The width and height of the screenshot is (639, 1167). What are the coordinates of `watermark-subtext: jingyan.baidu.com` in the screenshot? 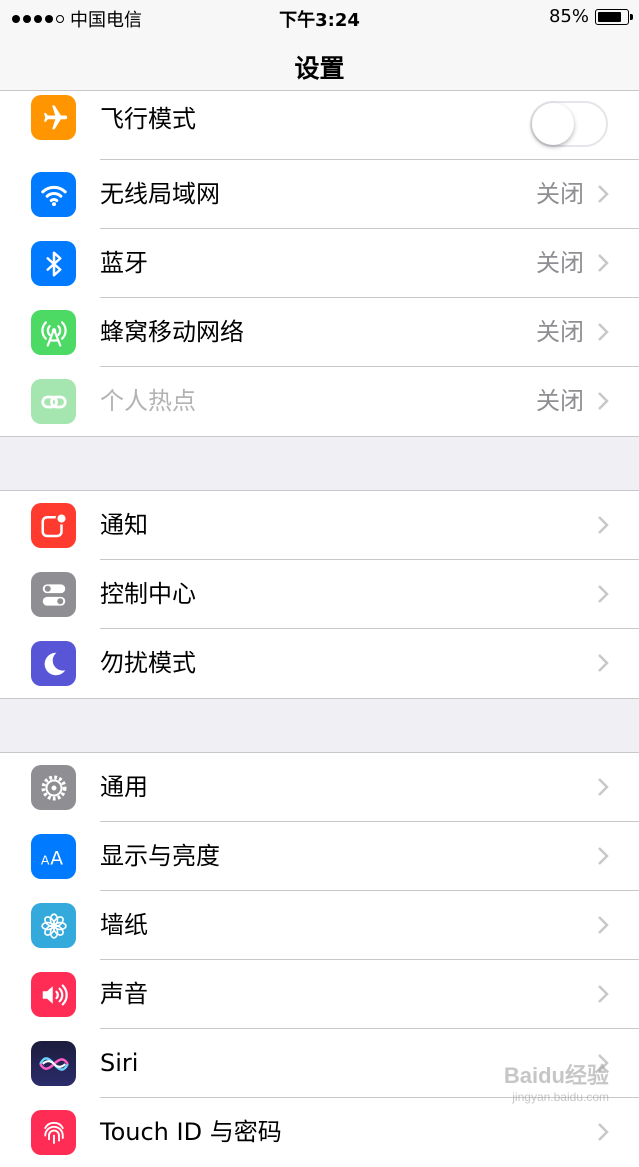 It's located at (560, 1097).